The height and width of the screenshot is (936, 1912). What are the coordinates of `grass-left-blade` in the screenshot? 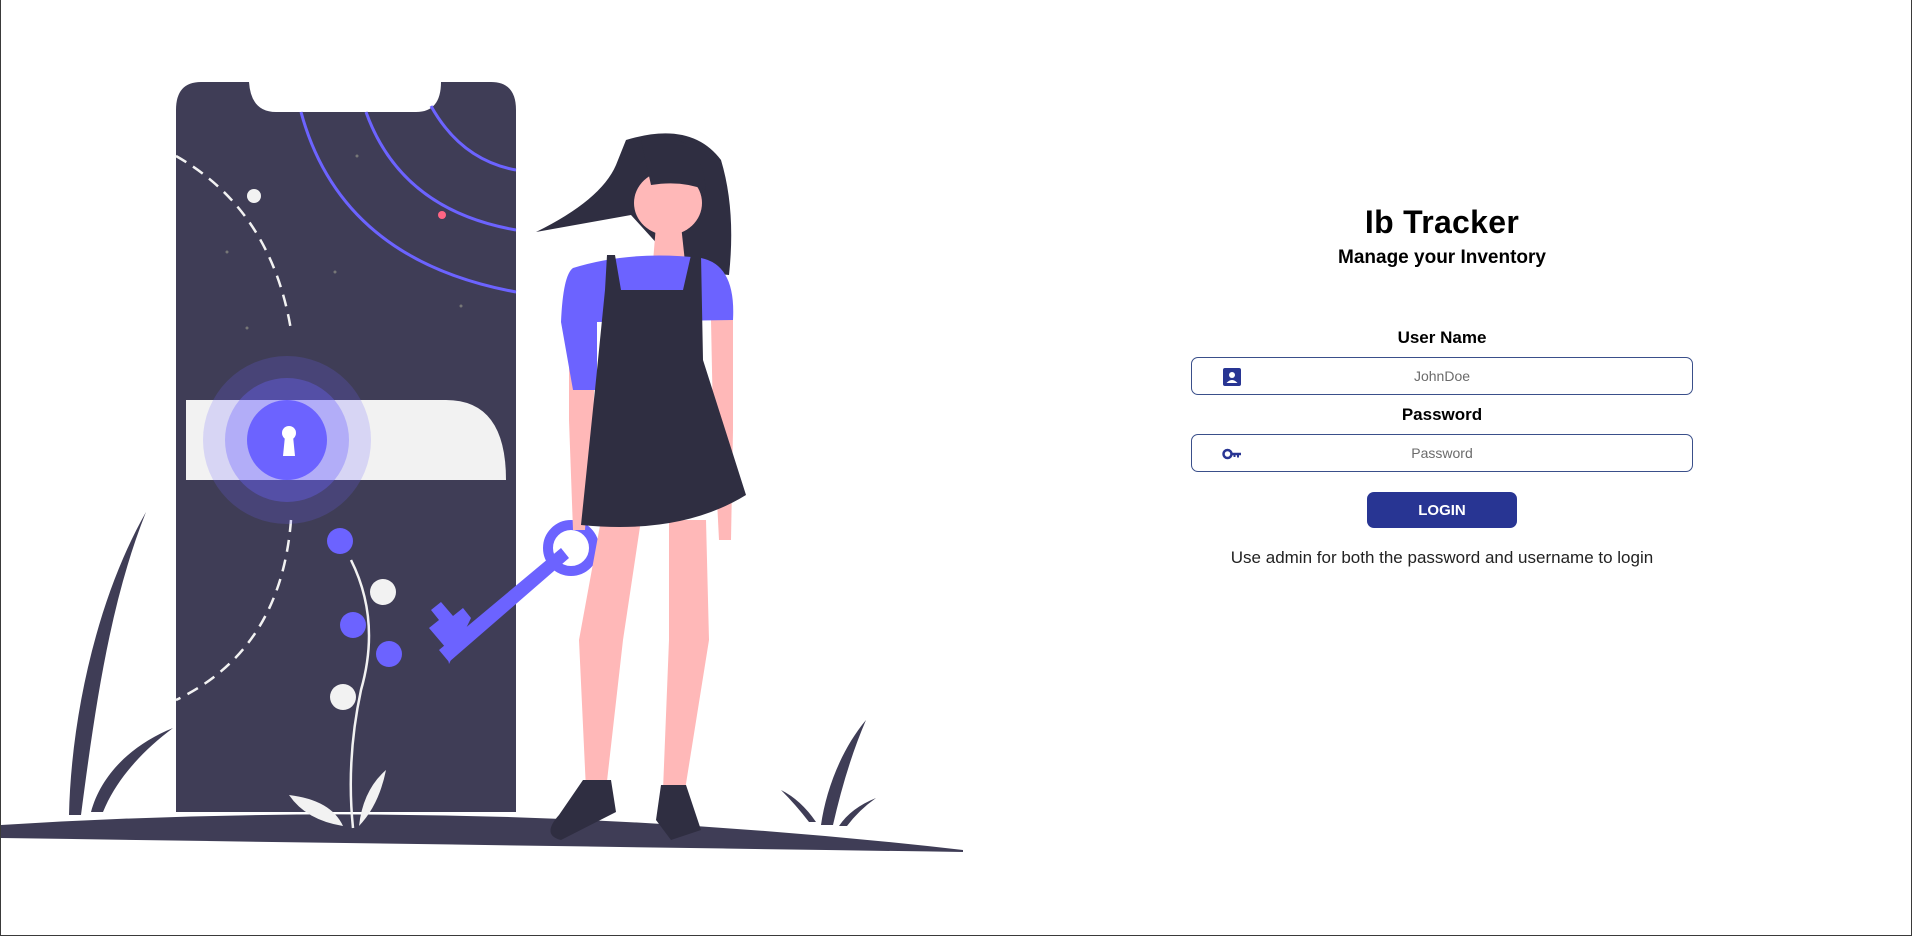 It's located at (132, 770).